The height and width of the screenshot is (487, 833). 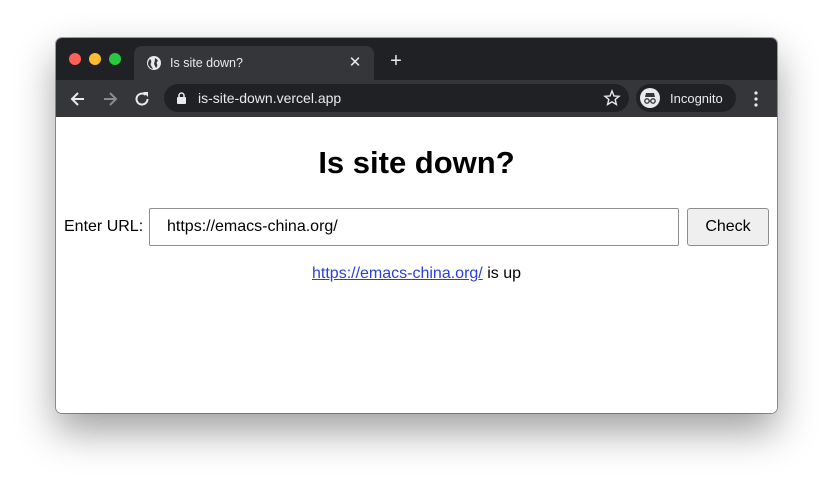 What do you see at coordinates (396, 98) in the screenshot?
I see `address-bar: is-site-down.vercel.app` at bounding box center [396, 98].